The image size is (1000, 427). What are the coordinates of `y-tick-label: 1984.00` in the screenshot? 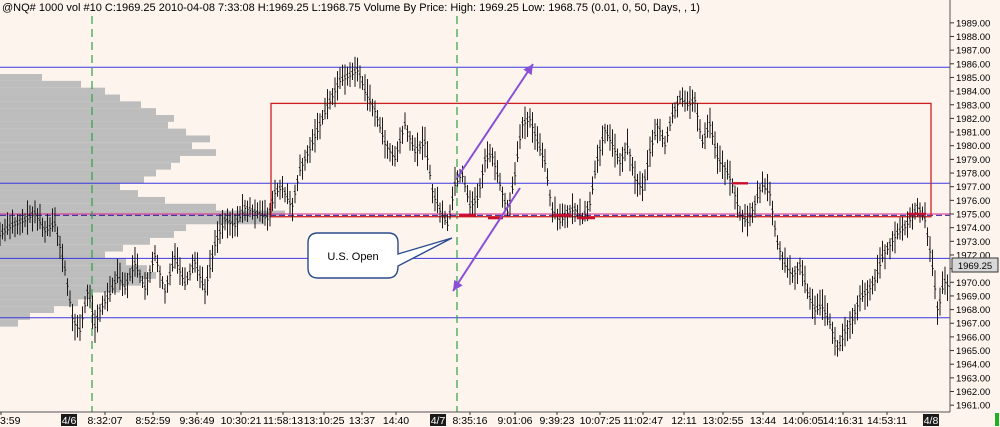 It's located at (973, 92).